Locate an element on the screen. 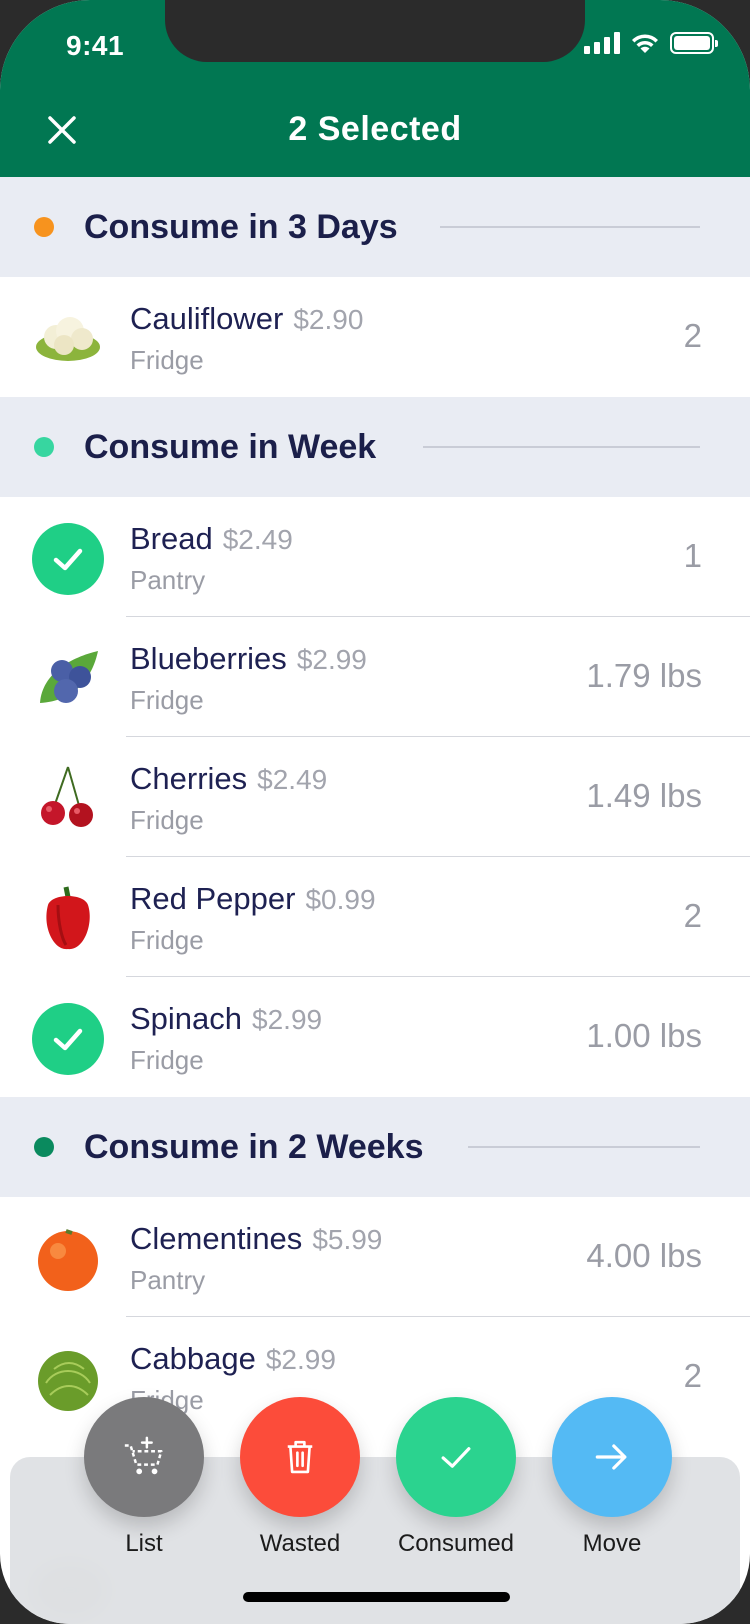  move-button is located at coordinates (612, 1457).